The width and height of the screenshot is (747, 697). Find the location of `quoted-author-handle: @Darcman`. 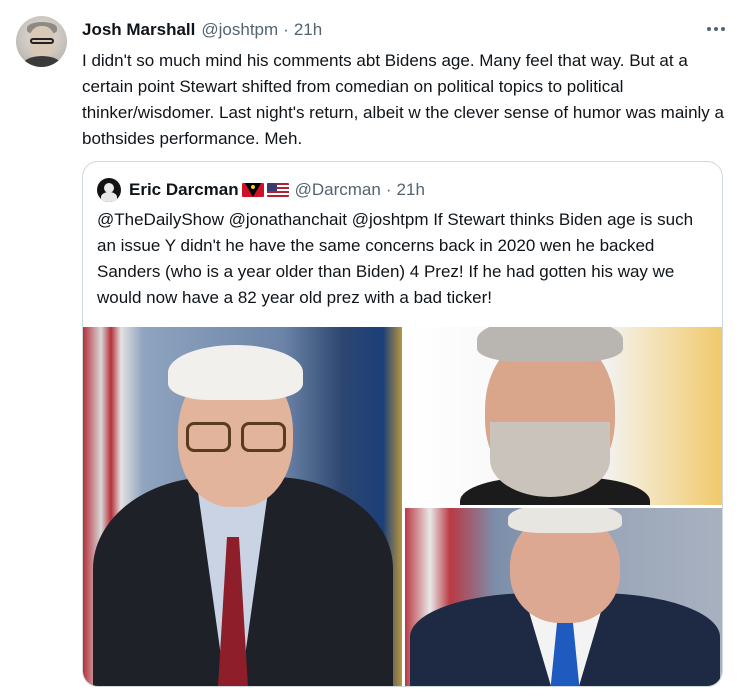

quoted-author-handle: @Darcman is located at coordinates (338, 190).